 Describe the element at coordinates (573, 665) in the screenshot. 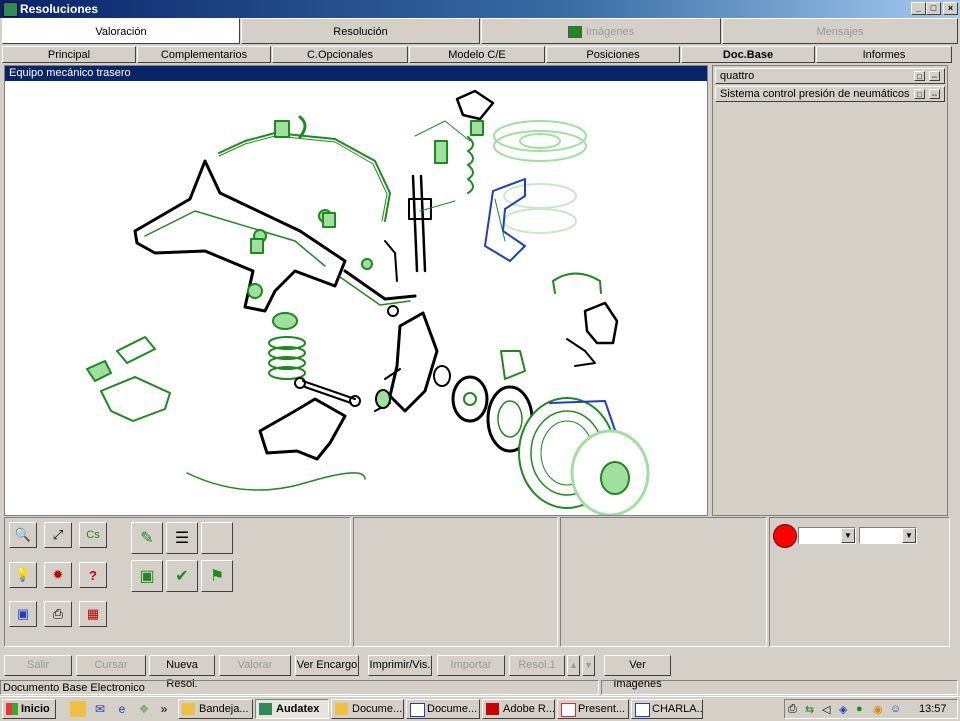

I see `arrow-up-icon: ▲` at that location.